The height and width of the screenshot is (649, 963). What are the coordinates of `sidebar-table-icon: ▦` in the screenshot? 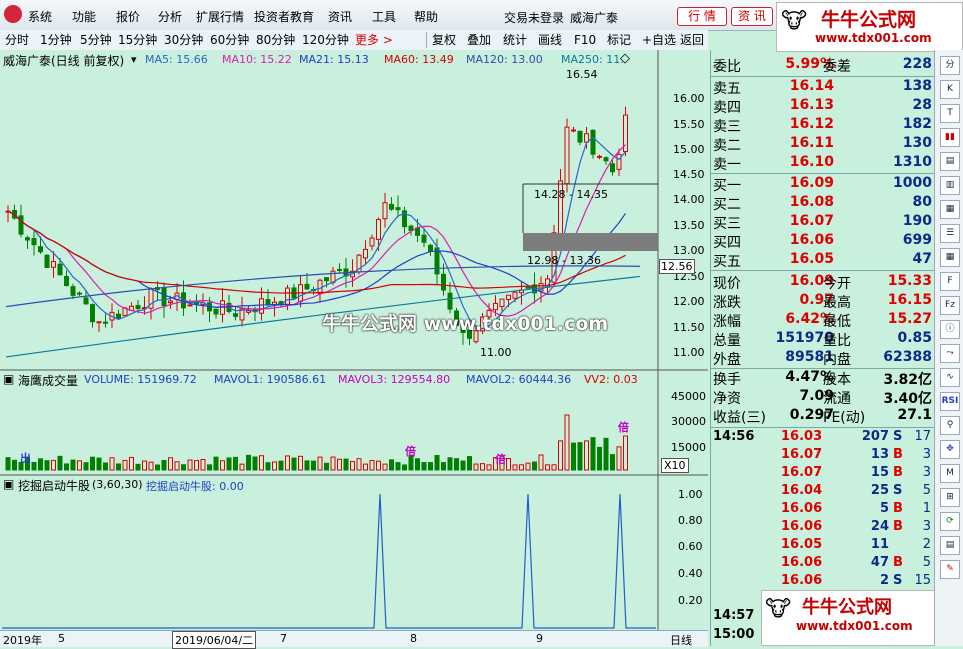 It's located at (950, 209).